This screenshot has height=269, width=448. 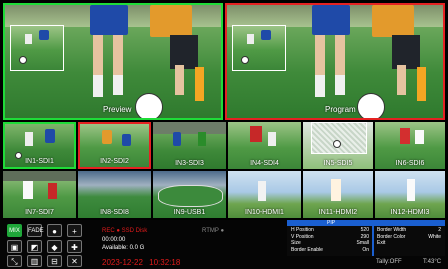 I want to click on input-label: IN5-SDI5, so click(x=338, y=163).